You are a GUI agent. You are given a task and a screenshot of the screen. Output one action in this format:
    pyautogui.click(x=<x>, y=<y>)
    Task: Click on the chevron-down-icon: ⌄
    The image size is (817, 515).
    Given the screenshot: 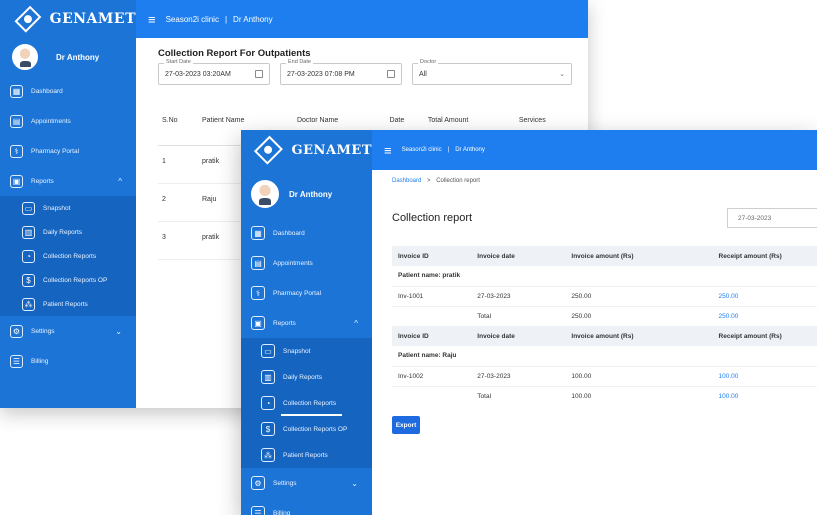 What is the action you would take?
    pyautogui.click(x=118, y=331)
    